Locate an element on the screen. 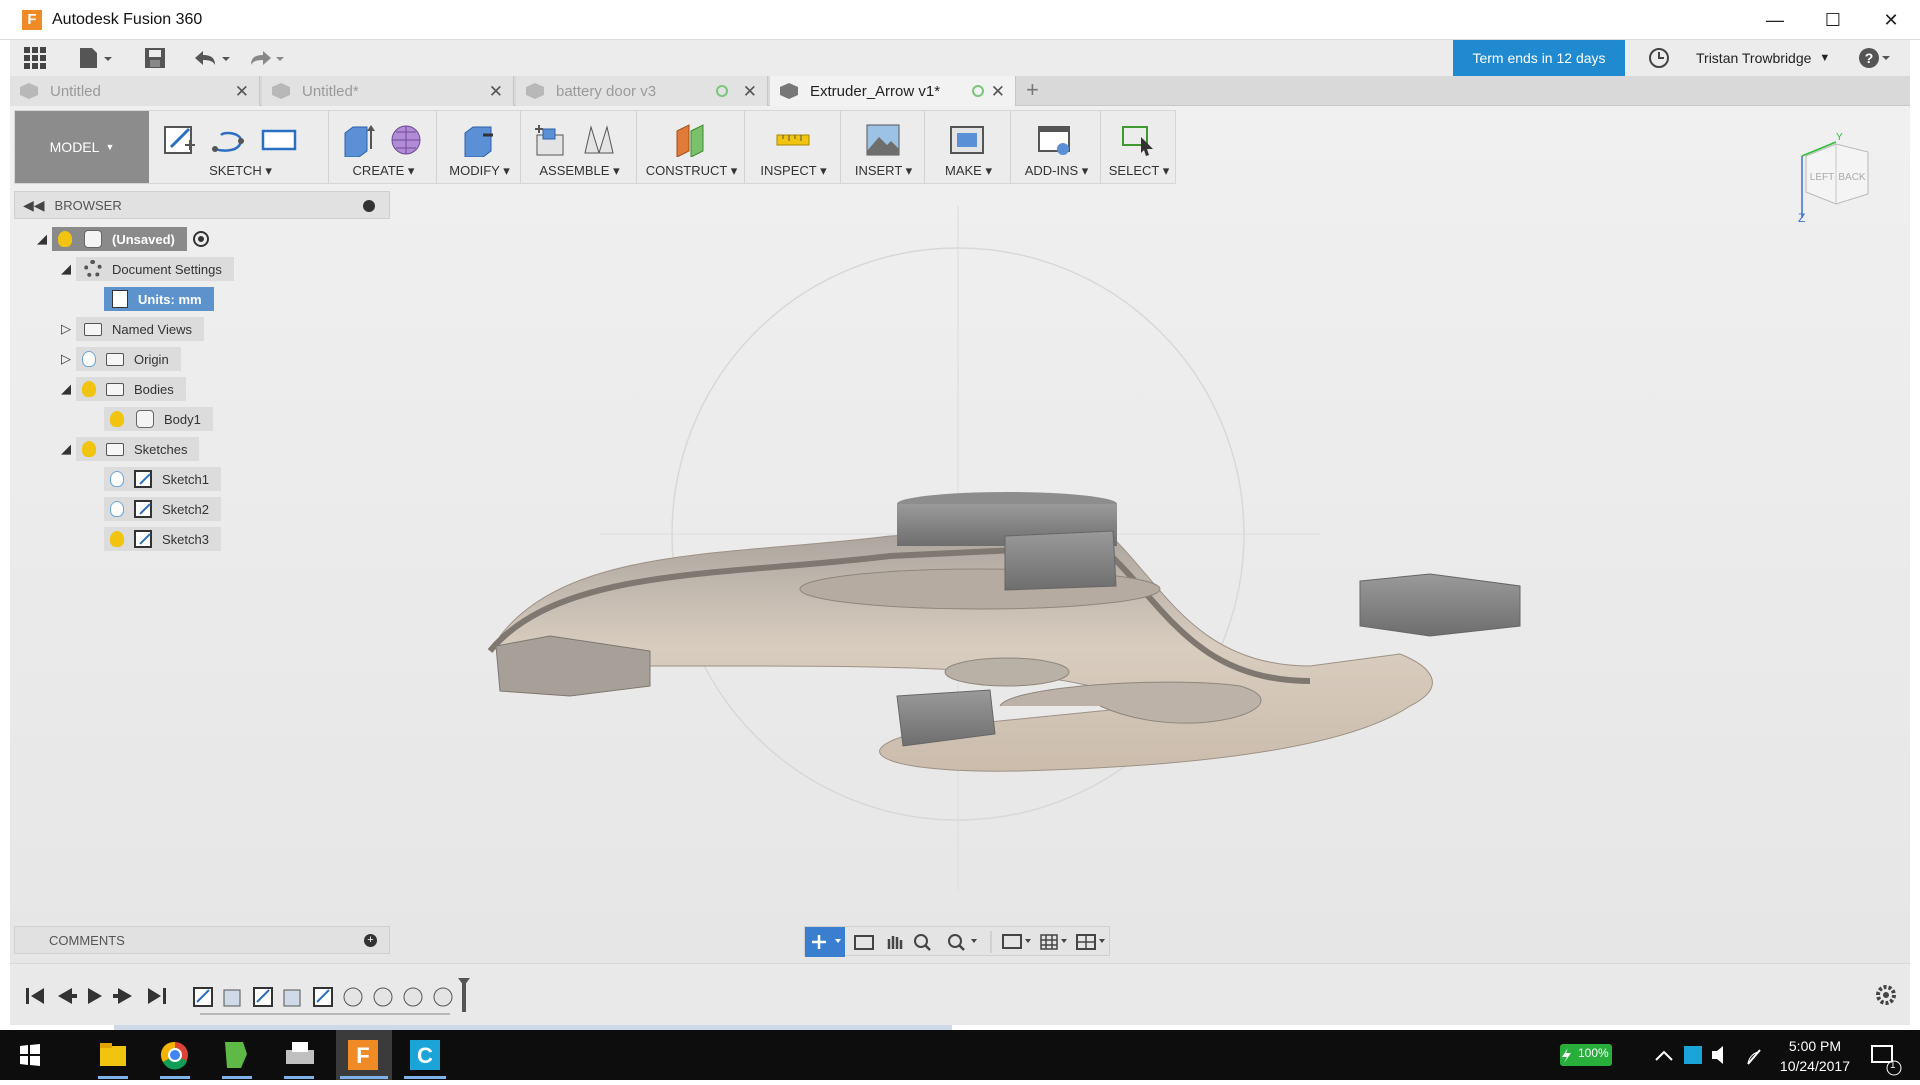 This screenshot has height=1085, width=1920. fit-zoom-icon is located at coordinates (962, 942).